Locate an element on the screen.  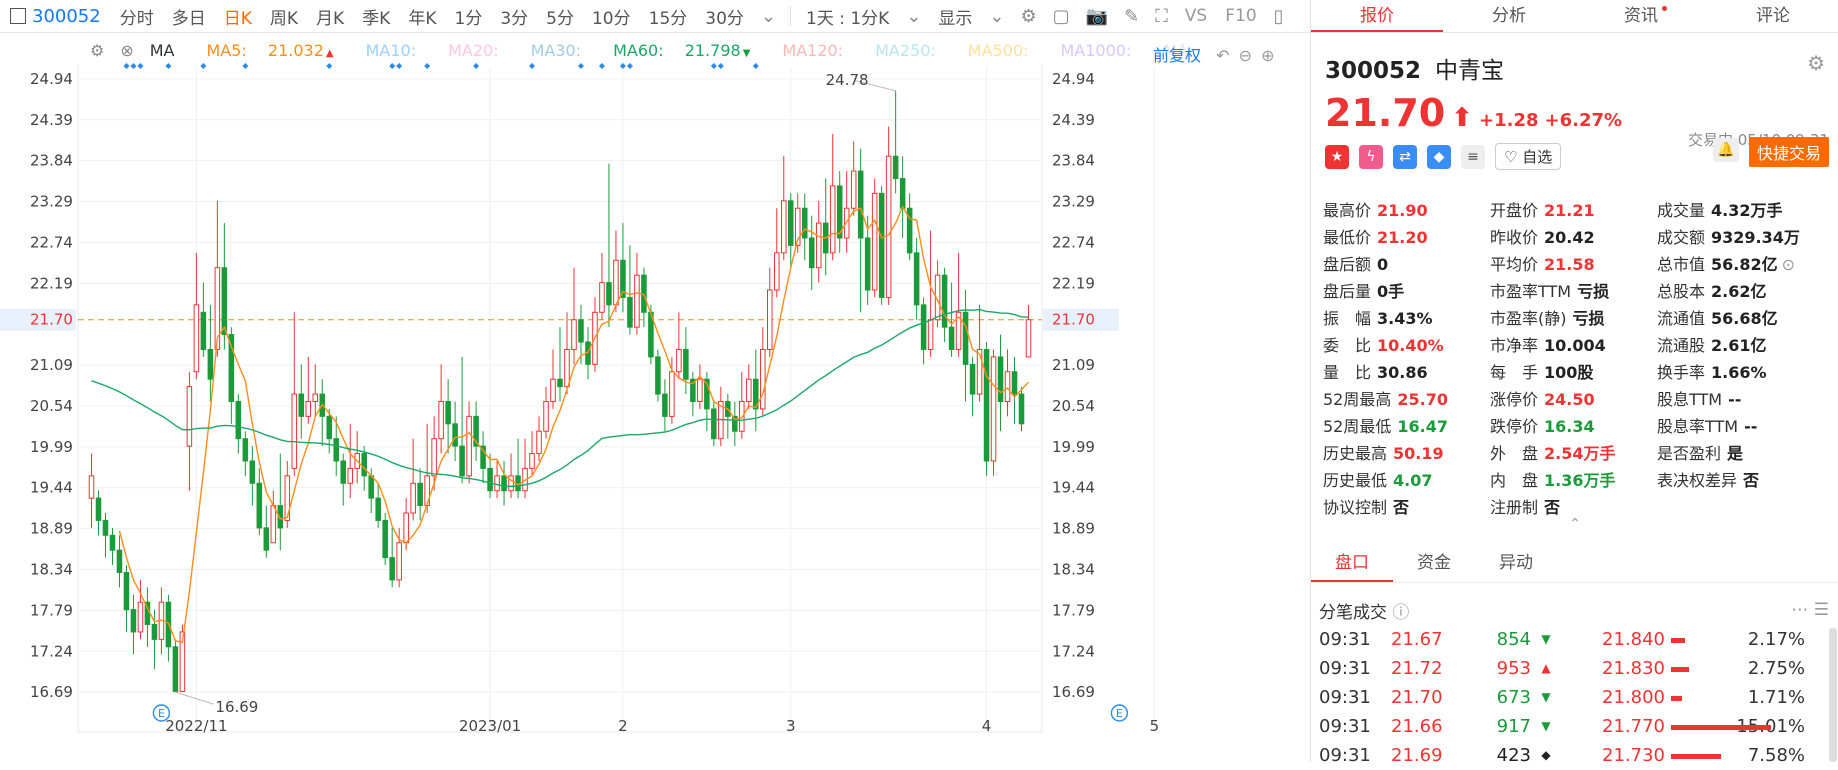
stat-label: 成交量 is located at coordinates (1681, 210).